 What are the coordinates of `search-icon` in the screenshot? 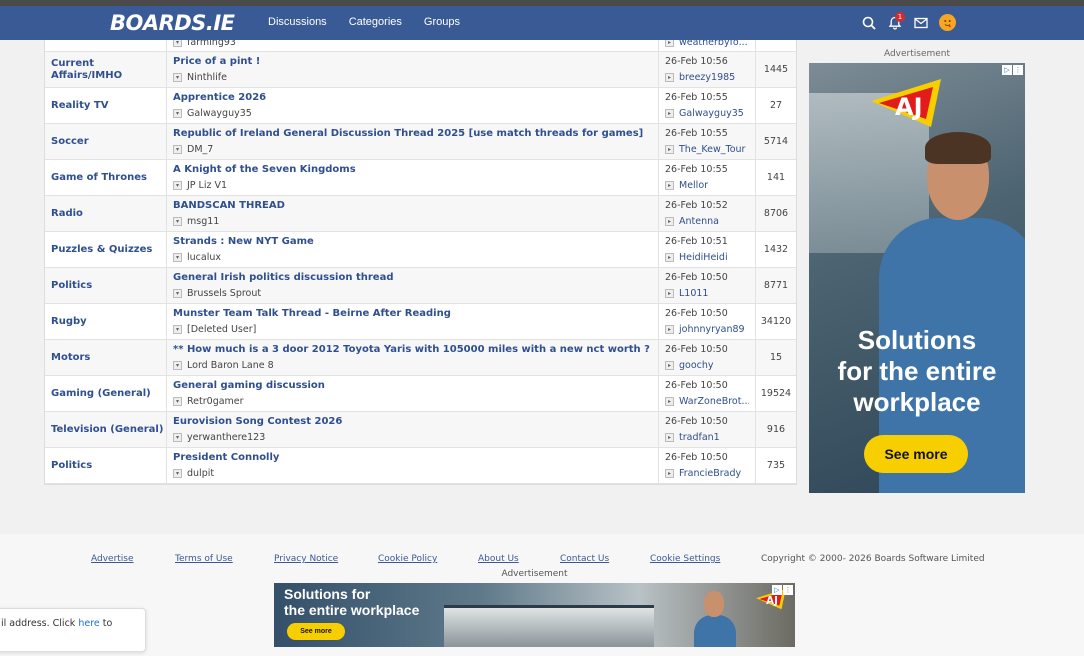 It's located at (869, 23).